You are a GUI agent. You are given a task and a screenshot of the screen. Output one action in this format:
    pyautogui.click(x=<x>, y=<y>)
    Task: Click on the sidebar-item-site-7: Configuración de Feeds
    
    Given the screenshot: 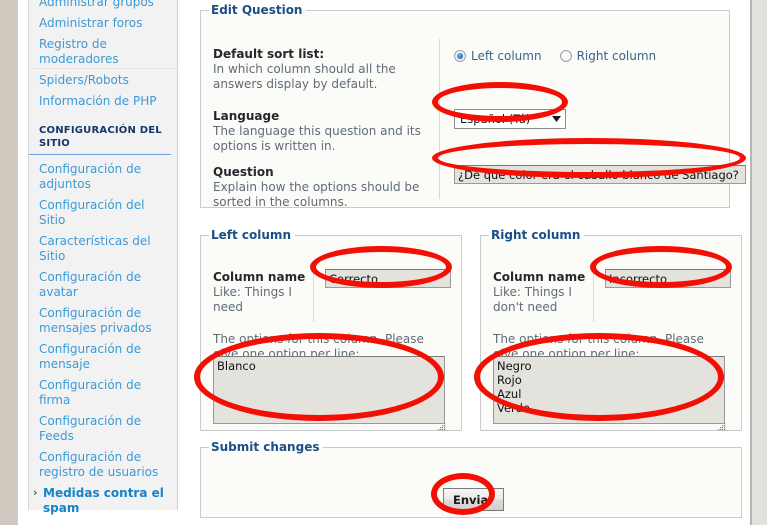 What is the action you would take?
    pyautogui.click(x=103, y=429)
    